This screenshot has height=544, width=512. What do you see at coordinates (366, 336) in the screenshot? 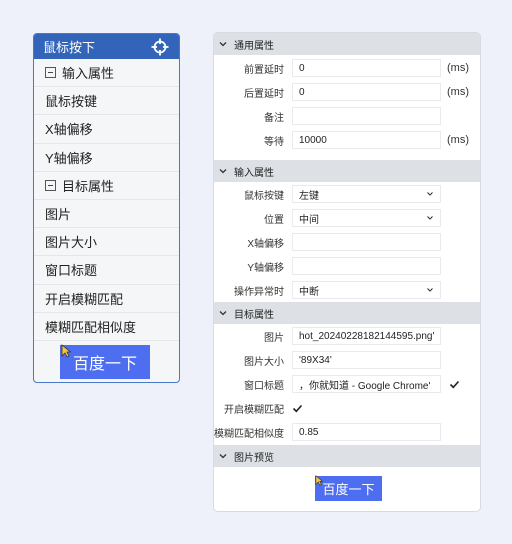
I see `image-input: hot_20240228182144595.png'` at bounding box center [366, 336].